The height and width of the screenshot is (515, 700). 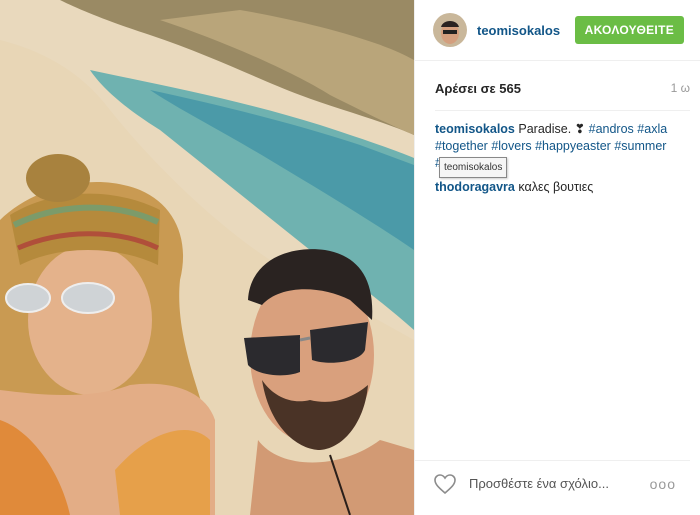 What do you see at coordinates (640, 146) in the screenshot?
I see `hashtag-summer: #summer` at bounding box center [640, 146].